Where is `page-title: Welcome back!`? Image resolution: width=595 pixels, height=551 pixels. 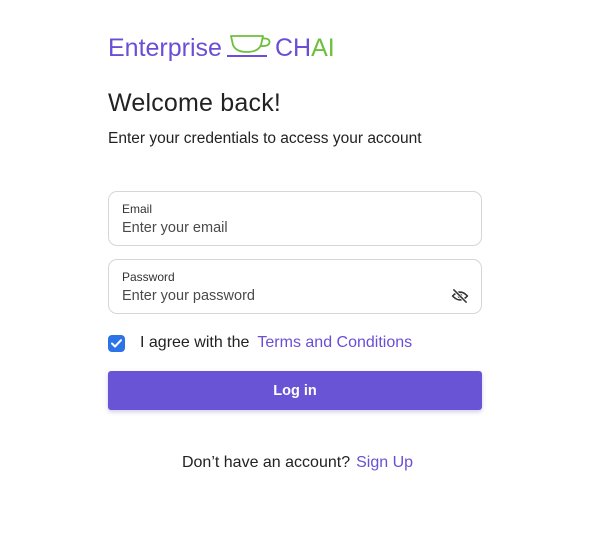 page-title: Welcome back! is located at coordinates (195, 103).